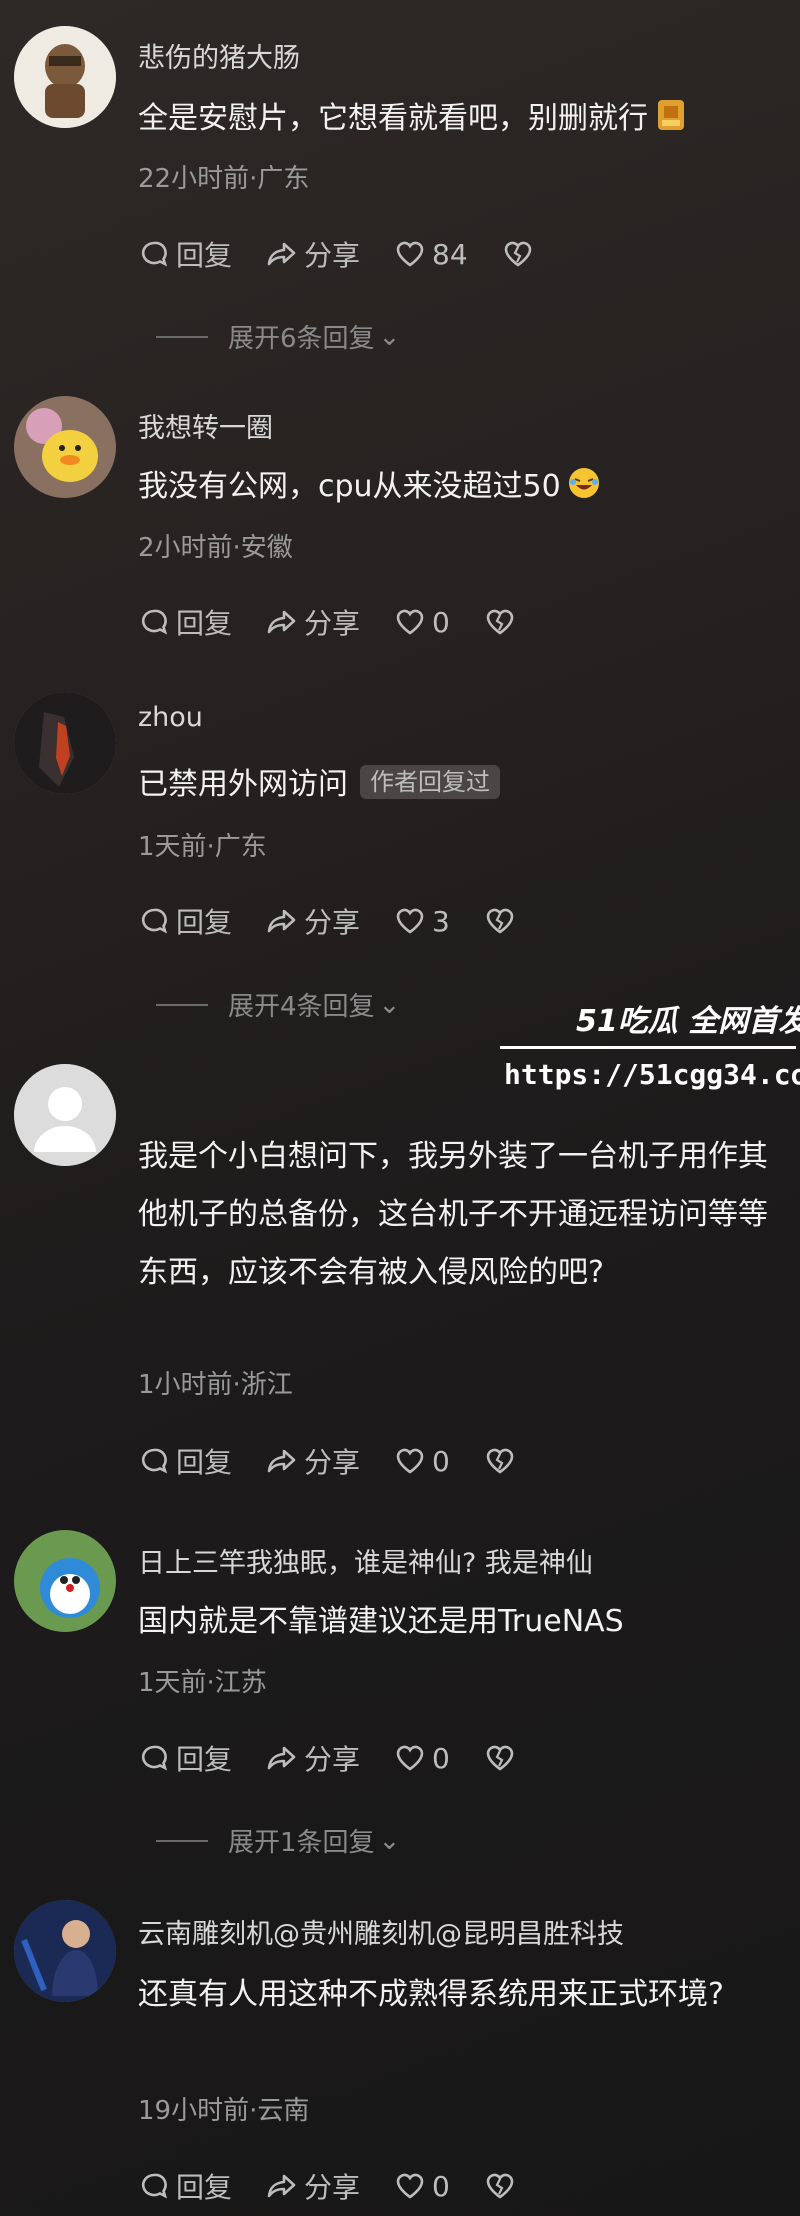 The image size is (800, 2216). What do you see at coordinates (278, 1840) in the screenshot?
I see `expand-replies-button: 展开1条回复 ⌄` at bounding box center [278, 1840].